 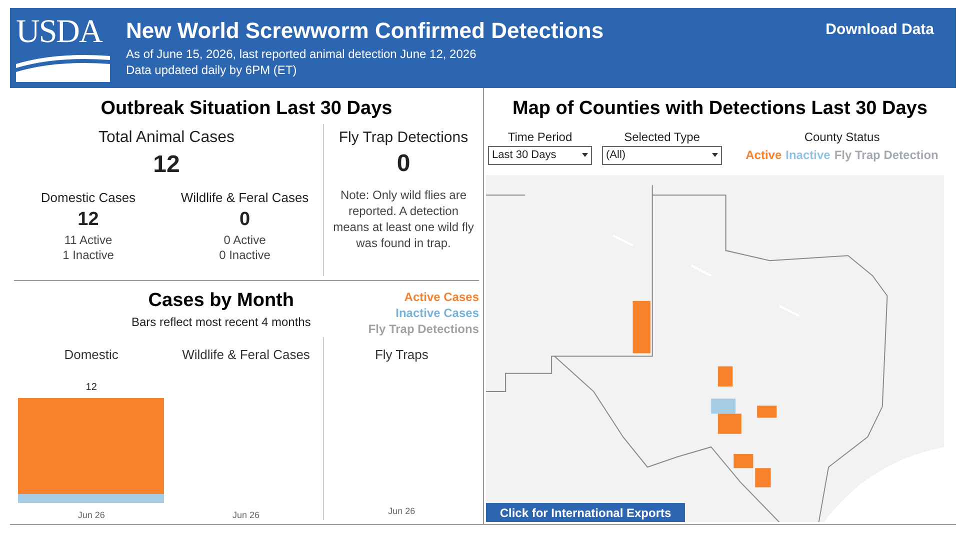 What do you see at coordinates (886, 155) in the screenshot?
I see `legend-label: Fly Trap Detection` at bounding box center [886, 155].